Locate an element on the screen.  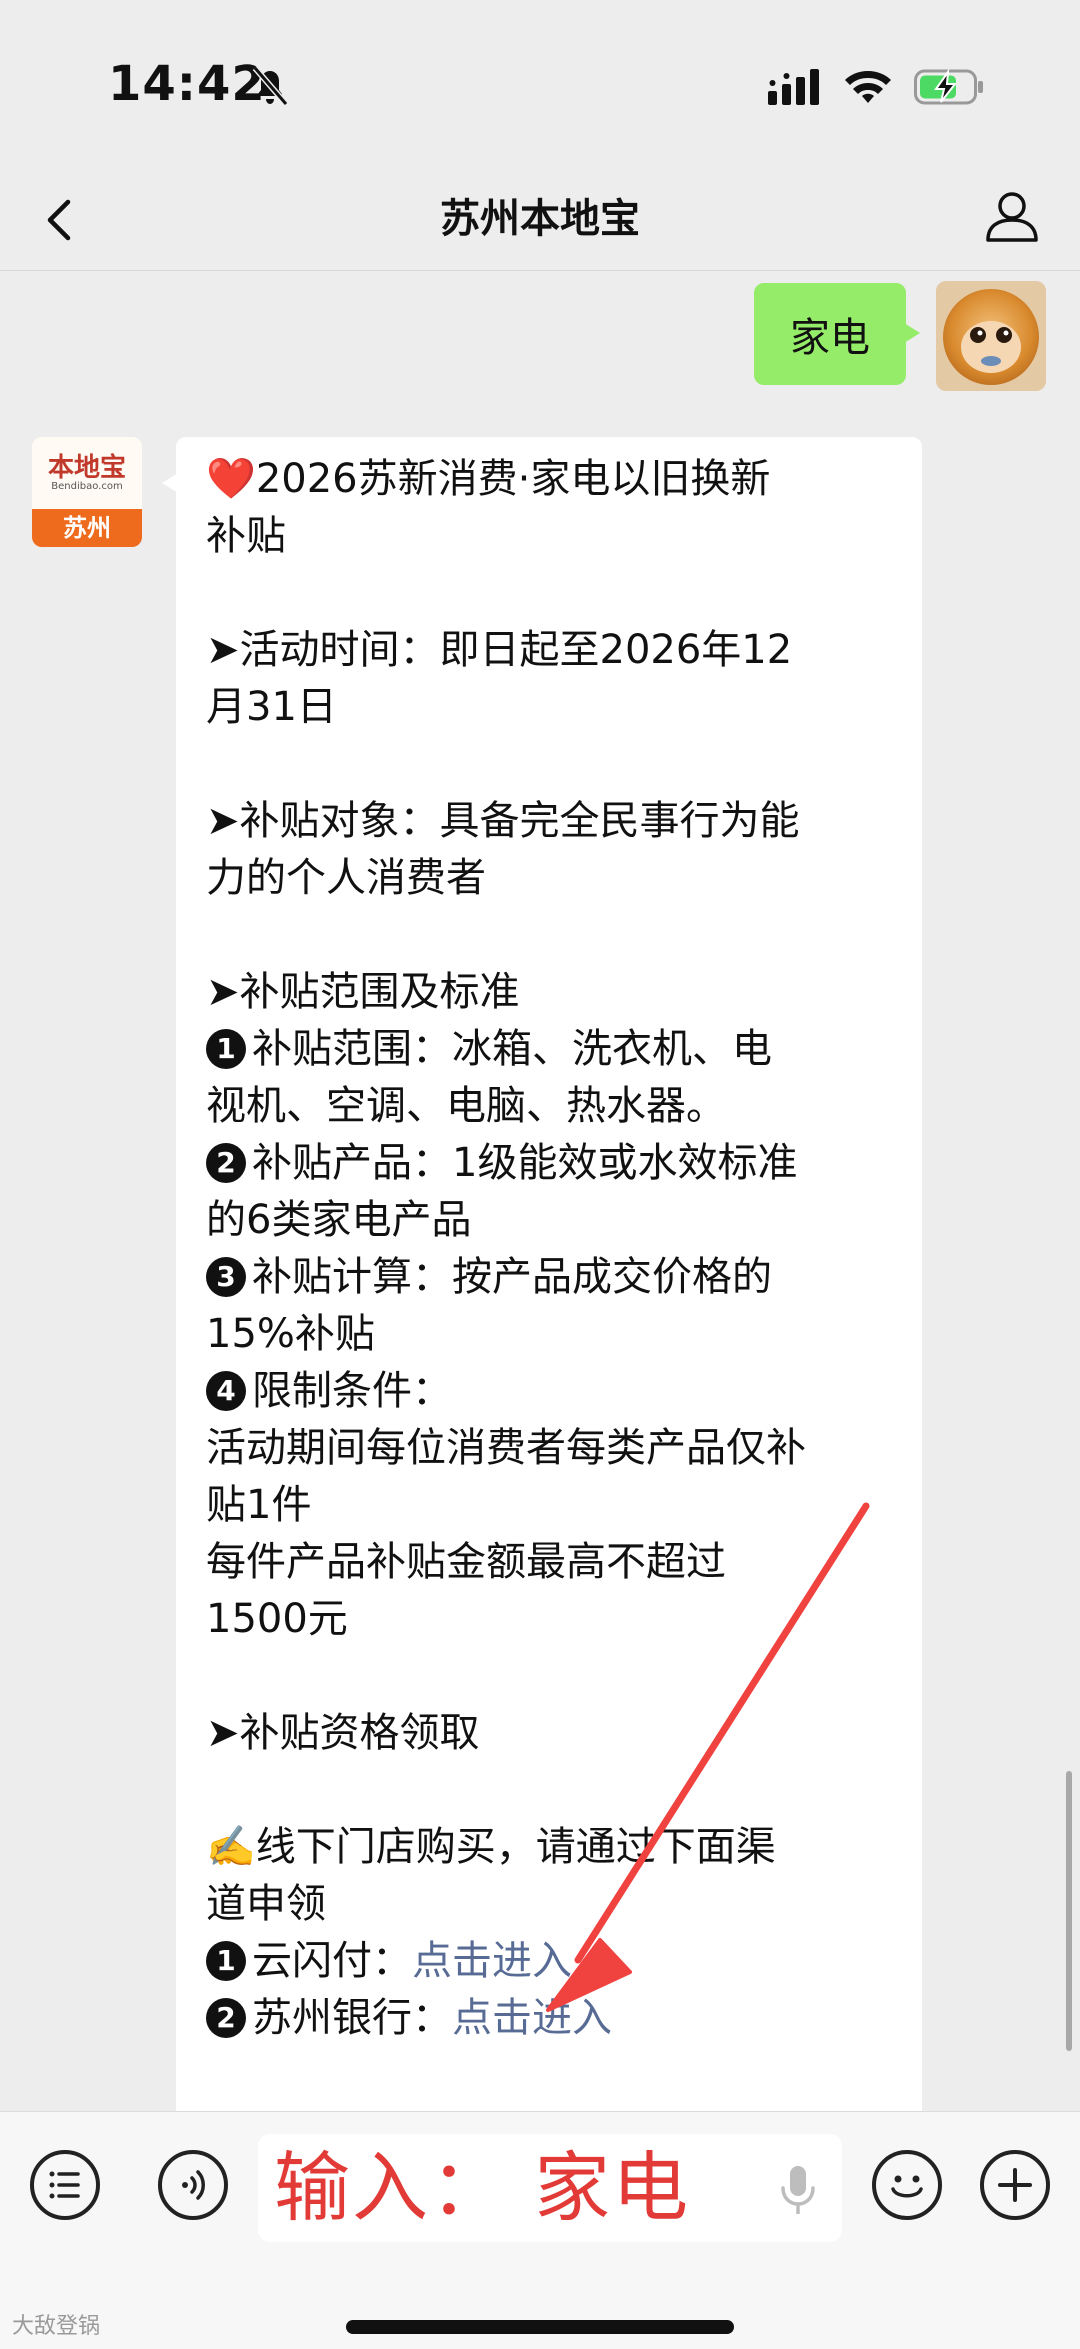
message-line: 道申领 is located at coordinates (549, 1904).